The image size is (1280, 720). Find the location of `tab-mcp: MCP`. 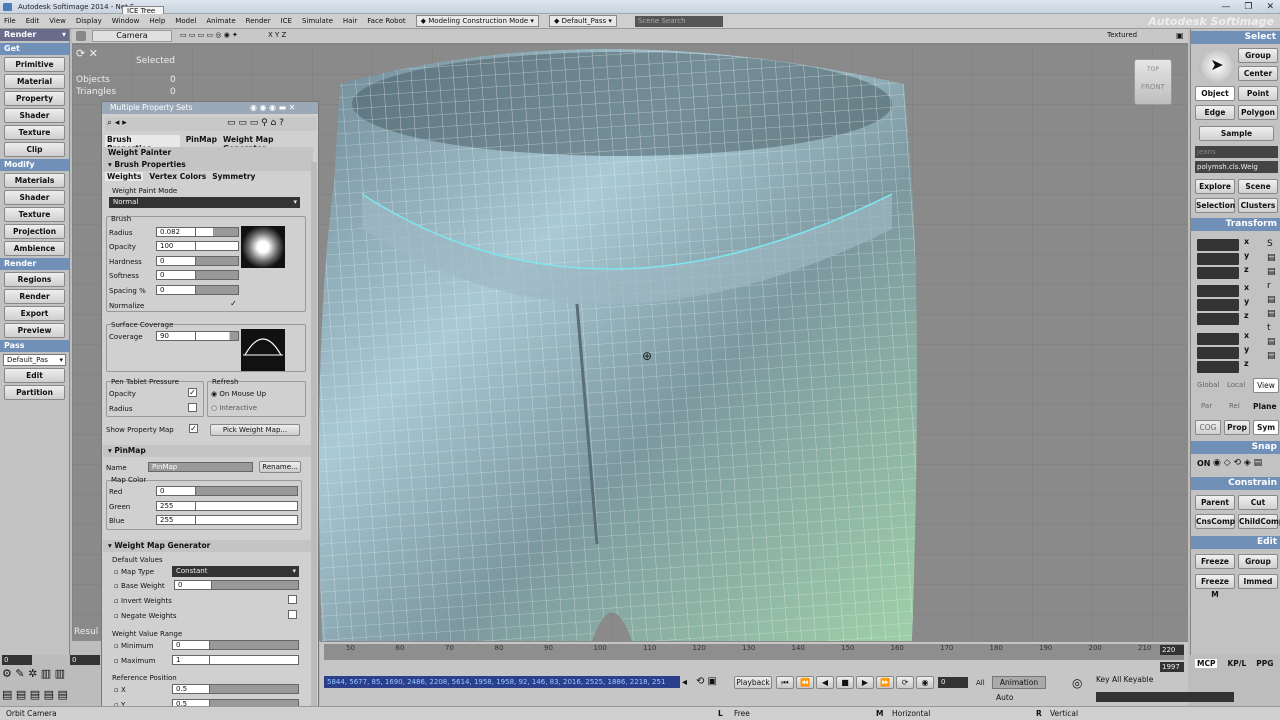

tab-mcp: MCP is located at coordinates (1206, 663).